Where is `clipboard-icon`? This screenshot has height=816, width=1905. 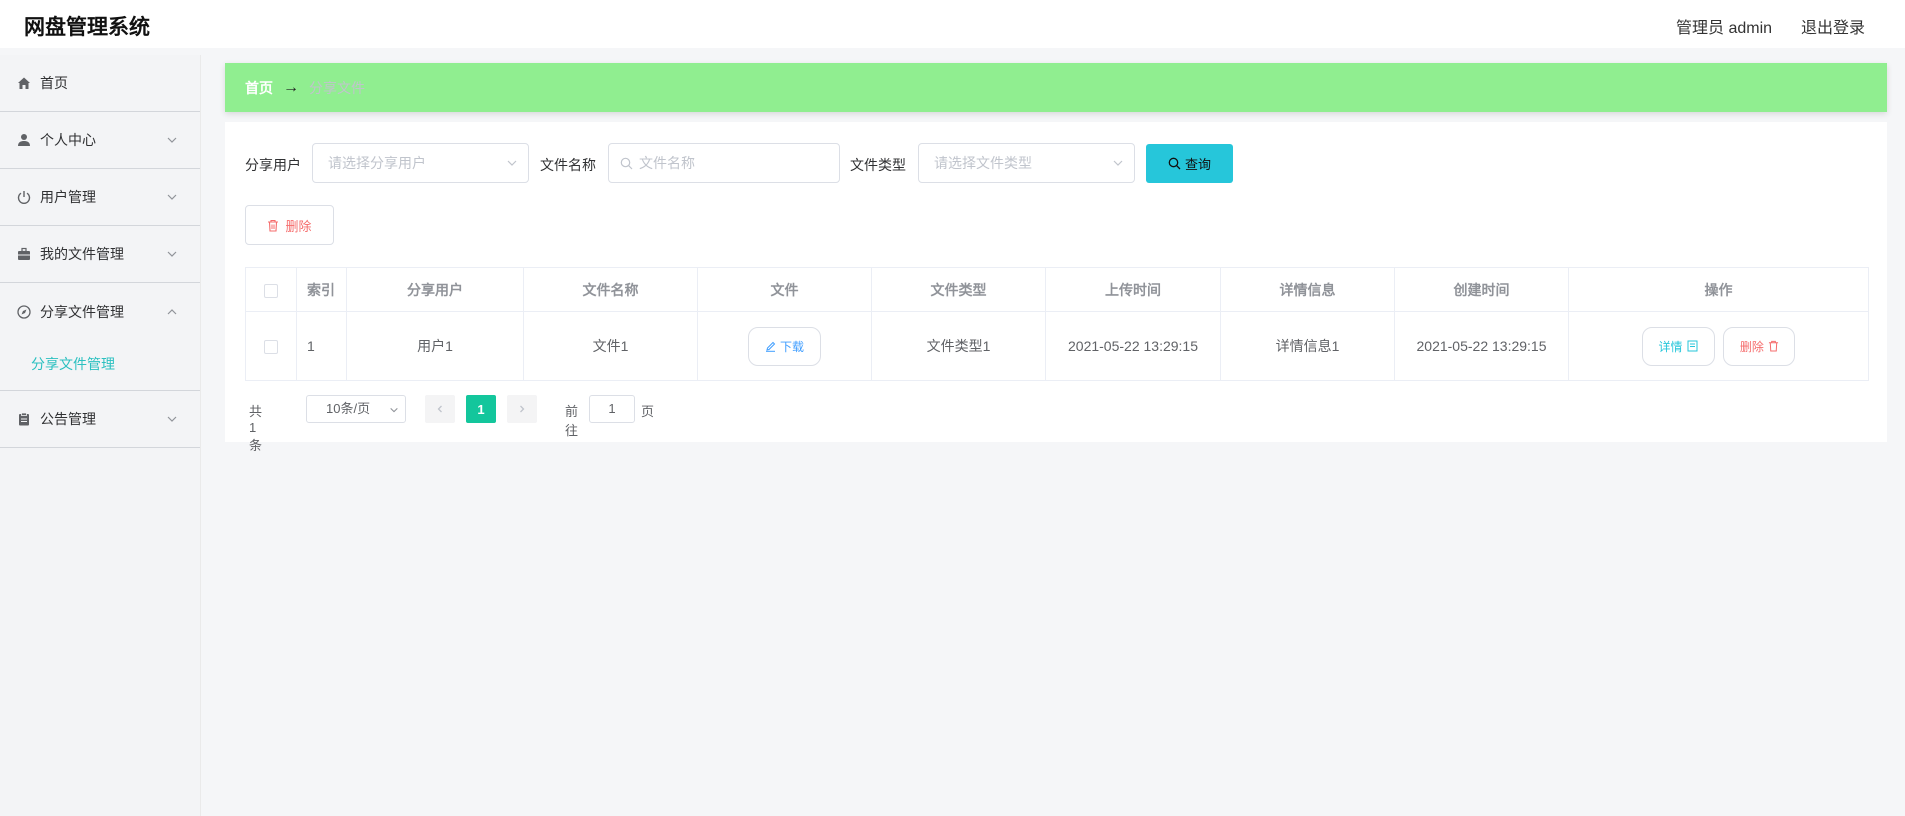 clipboard-icon is located at coordinates (23, 419).